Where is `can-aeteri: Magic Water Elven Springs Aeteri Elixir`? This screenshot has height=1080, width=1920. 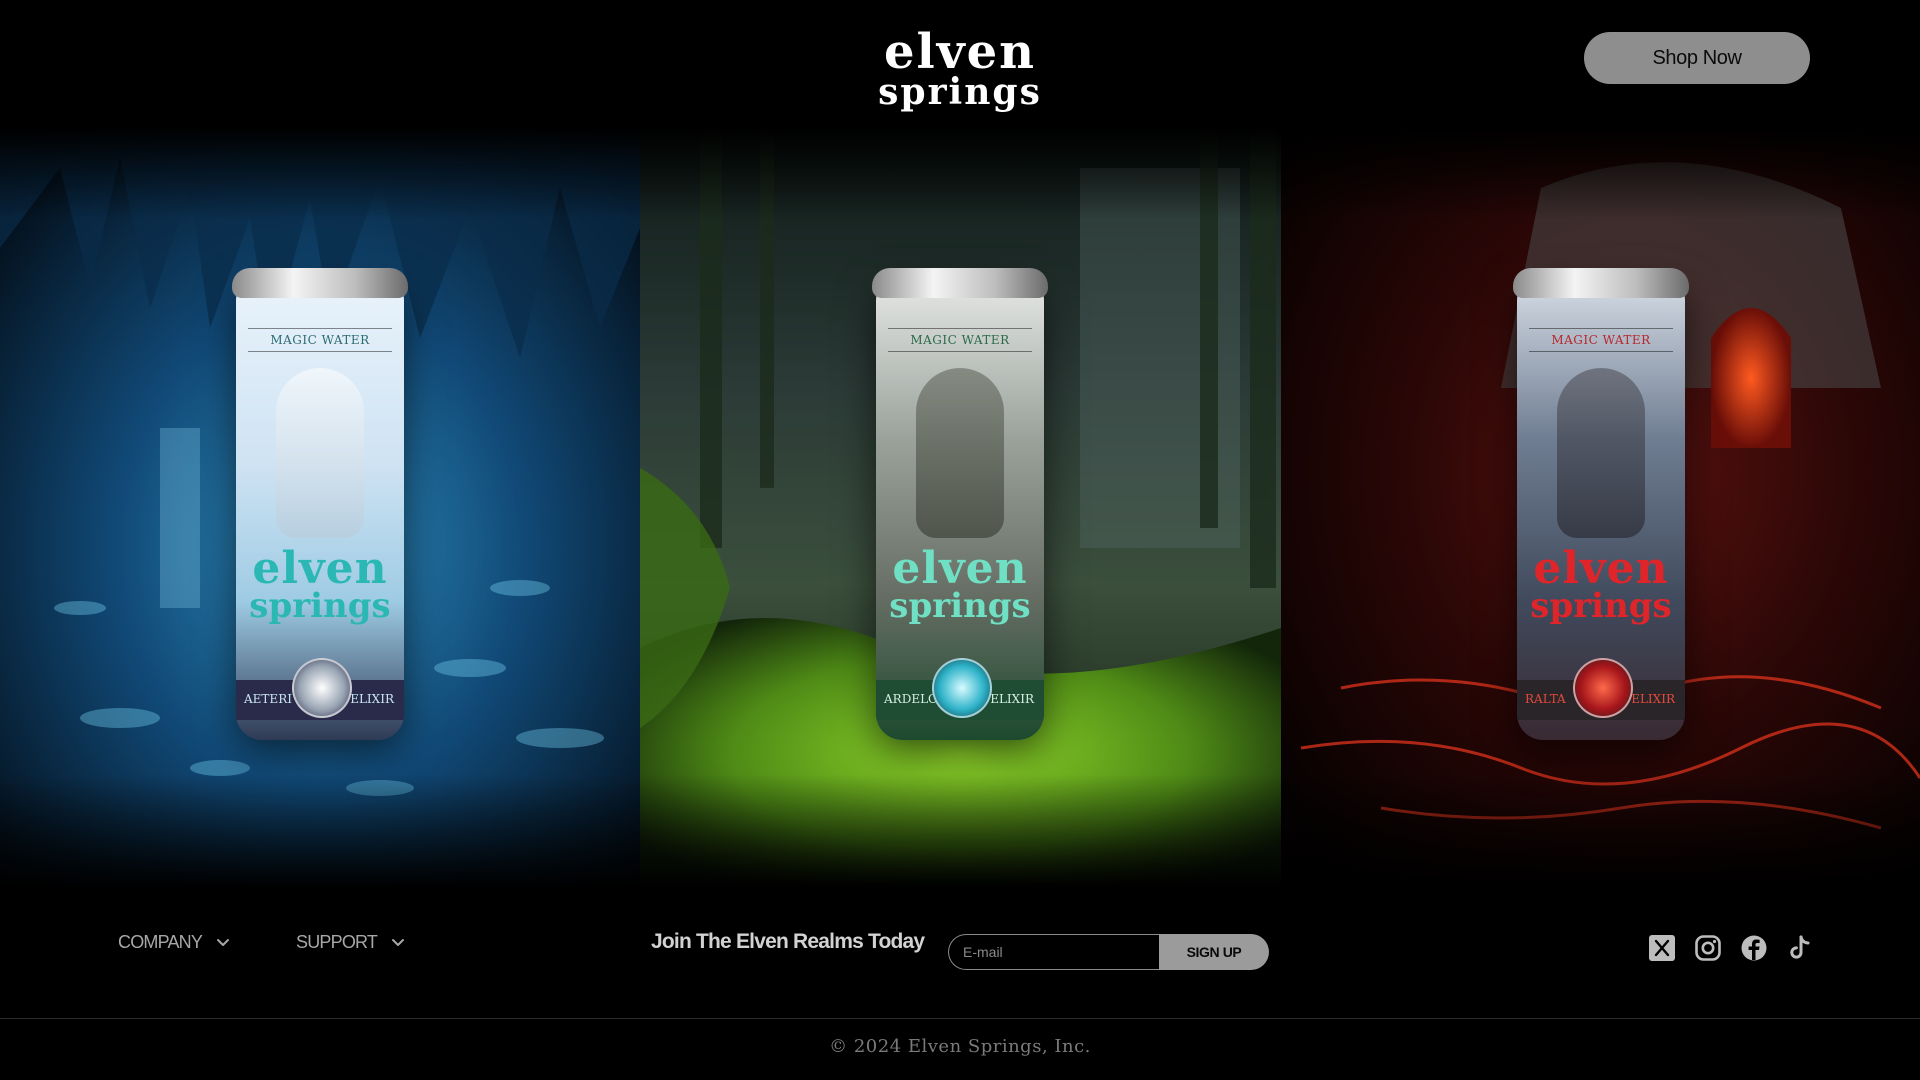 can-aeteri: Magic Water Elven Springs Aeteri Elixir is located at coordinates (320, 509).